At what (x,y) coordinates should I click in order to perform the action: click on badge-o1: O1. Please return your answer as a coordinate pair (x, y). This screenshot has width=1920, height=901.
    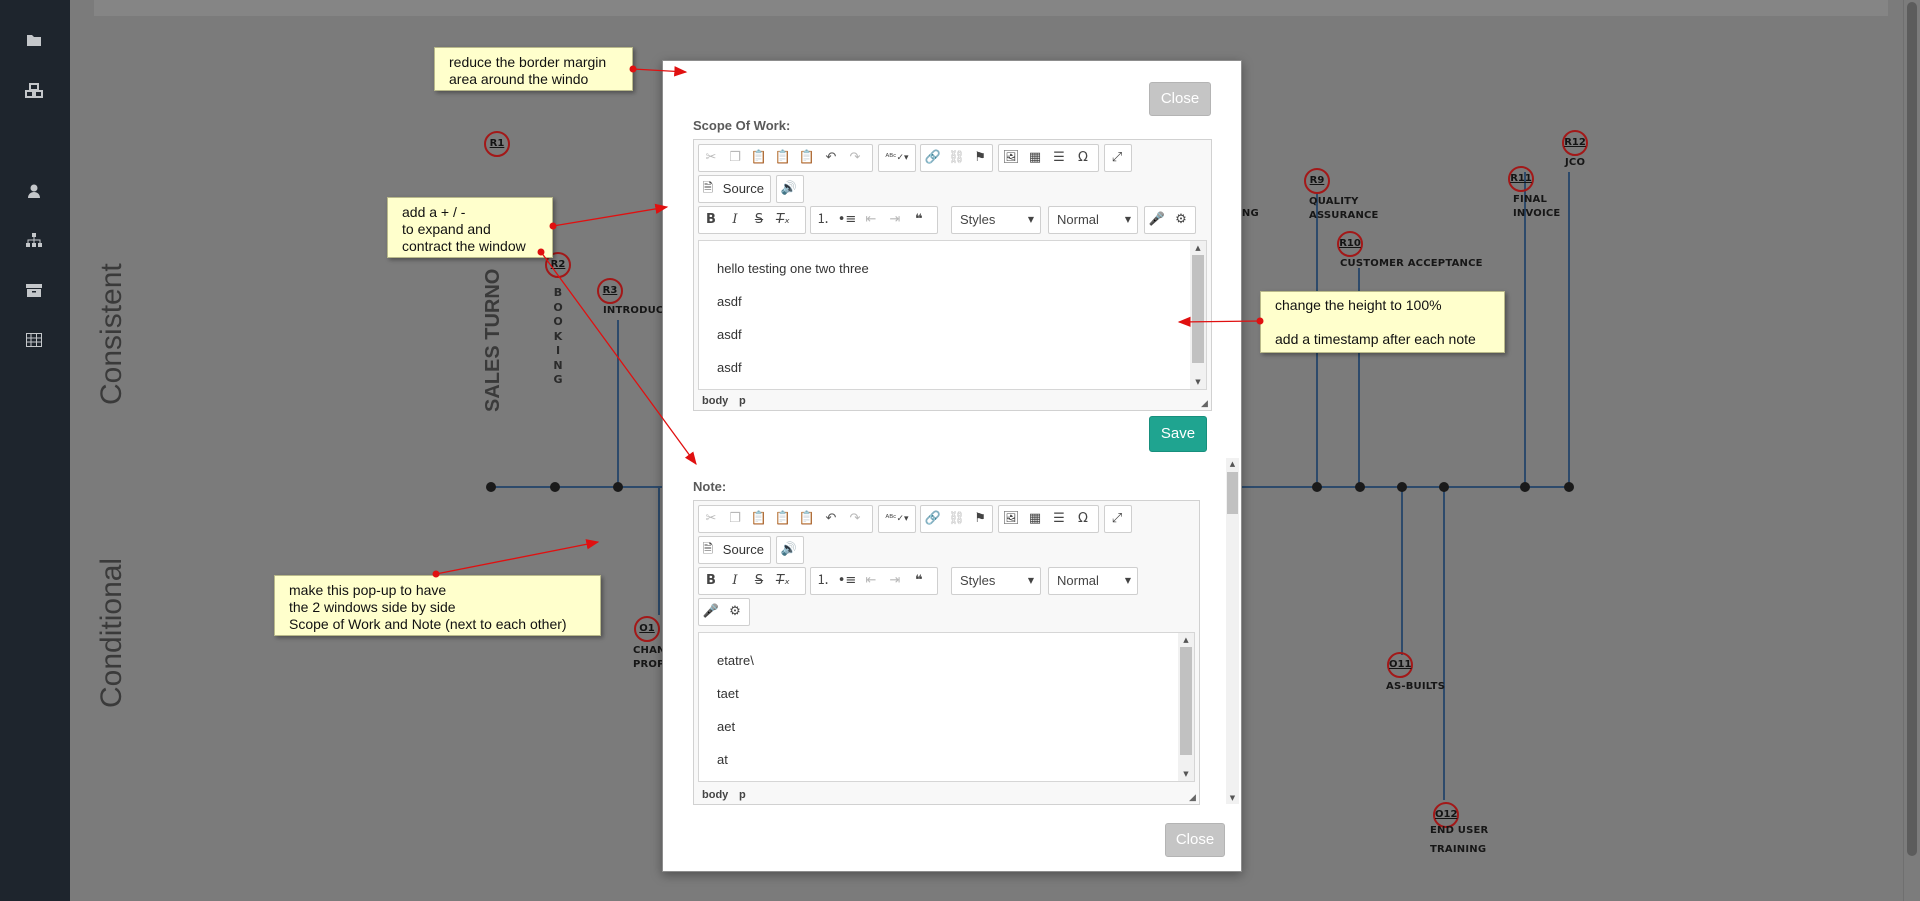
    Looking at the image, I should click on (647, 629).